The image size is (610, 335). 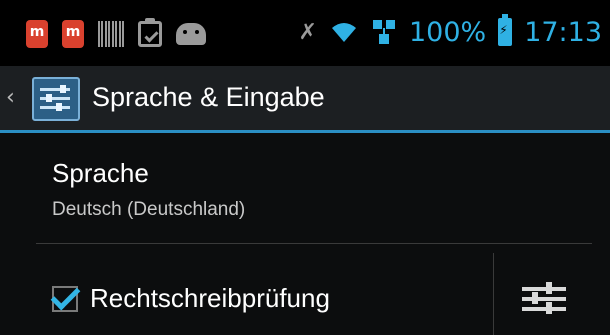 What do you see at coordinates (307, 32) in the screenshot?
I see `mute-icon: ✗` at bounding box center [307, 32].